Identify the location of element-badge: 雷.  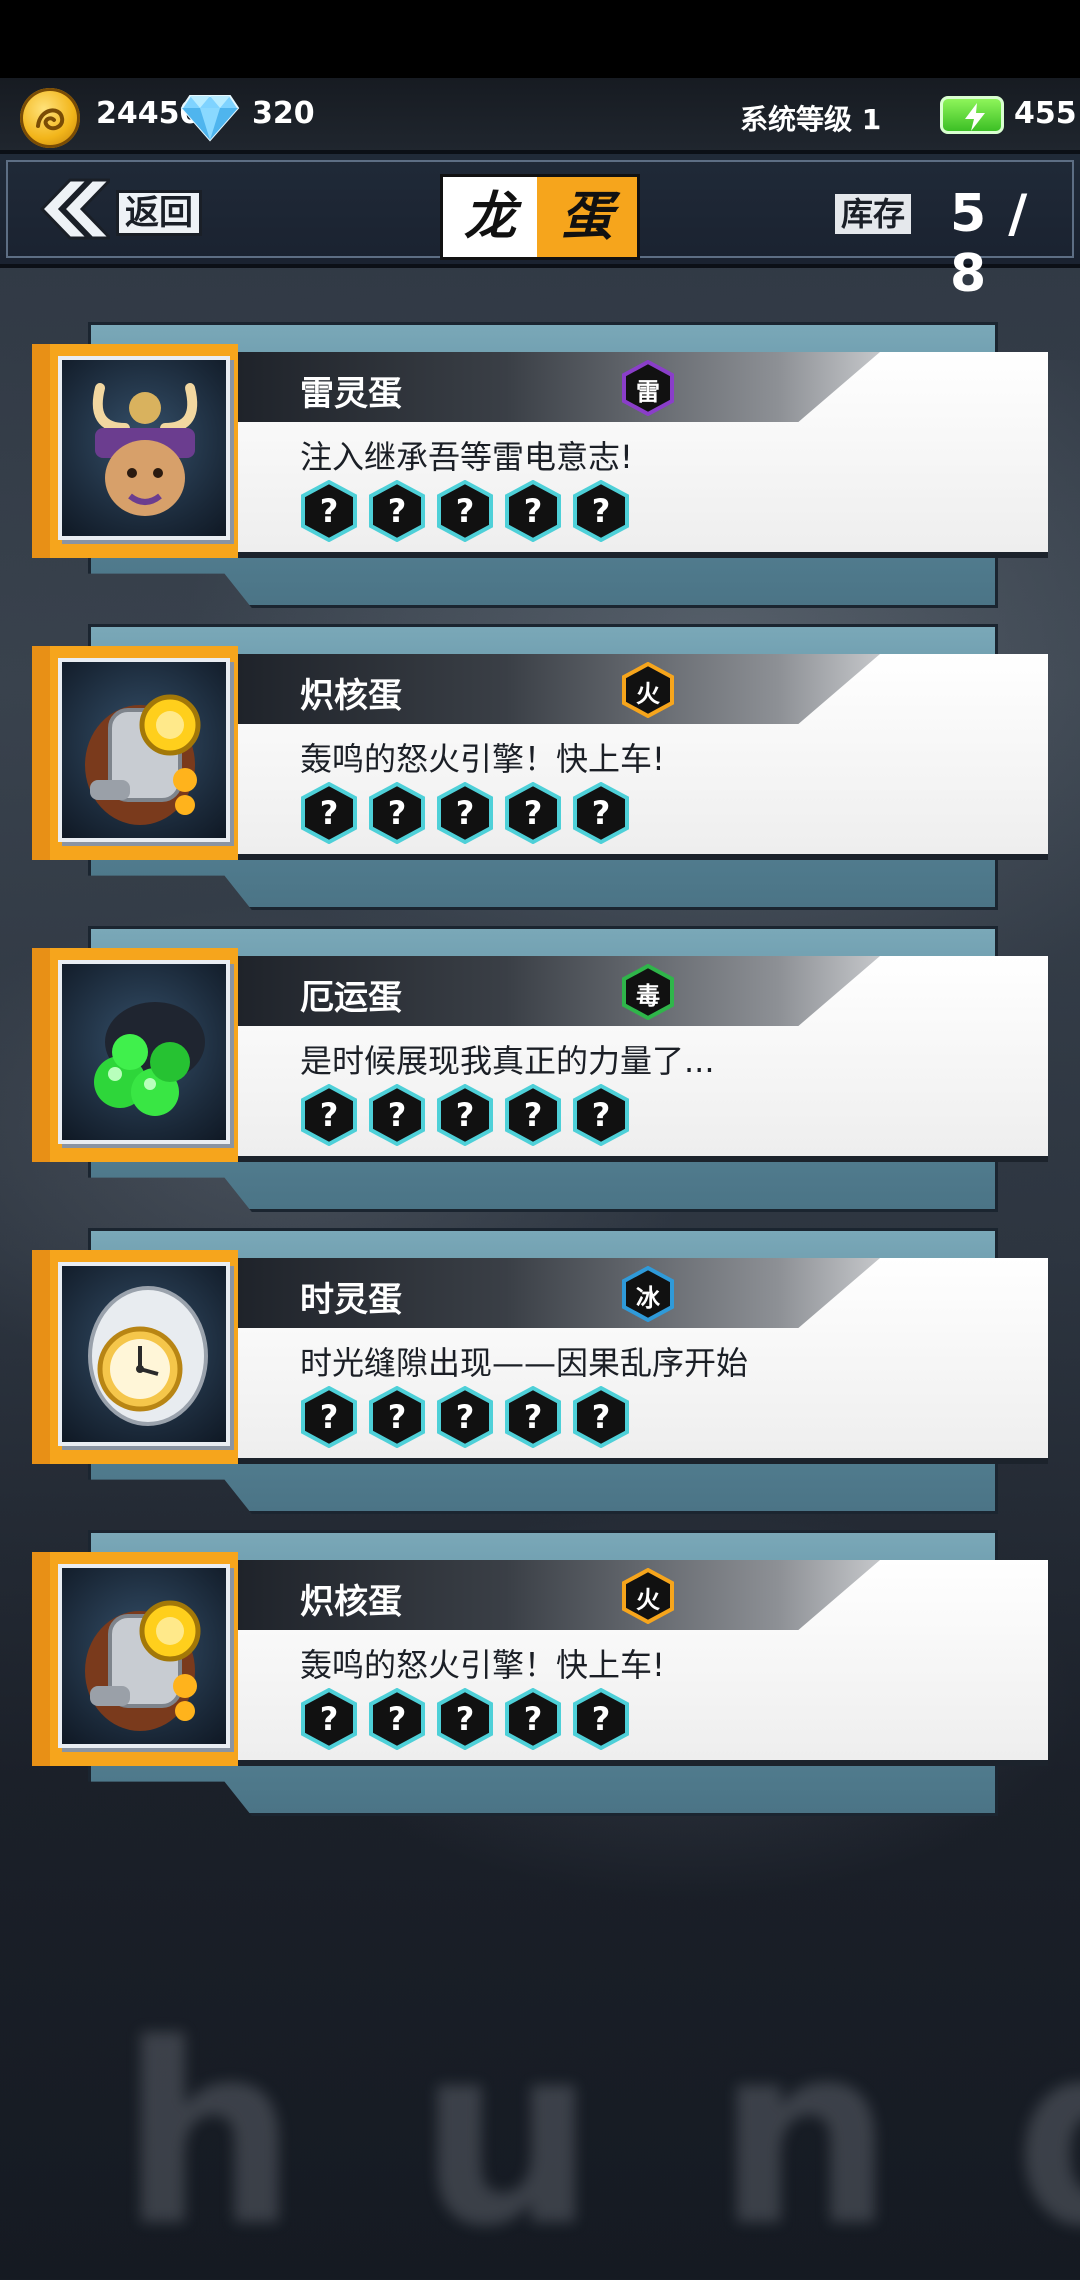
(648, 388).